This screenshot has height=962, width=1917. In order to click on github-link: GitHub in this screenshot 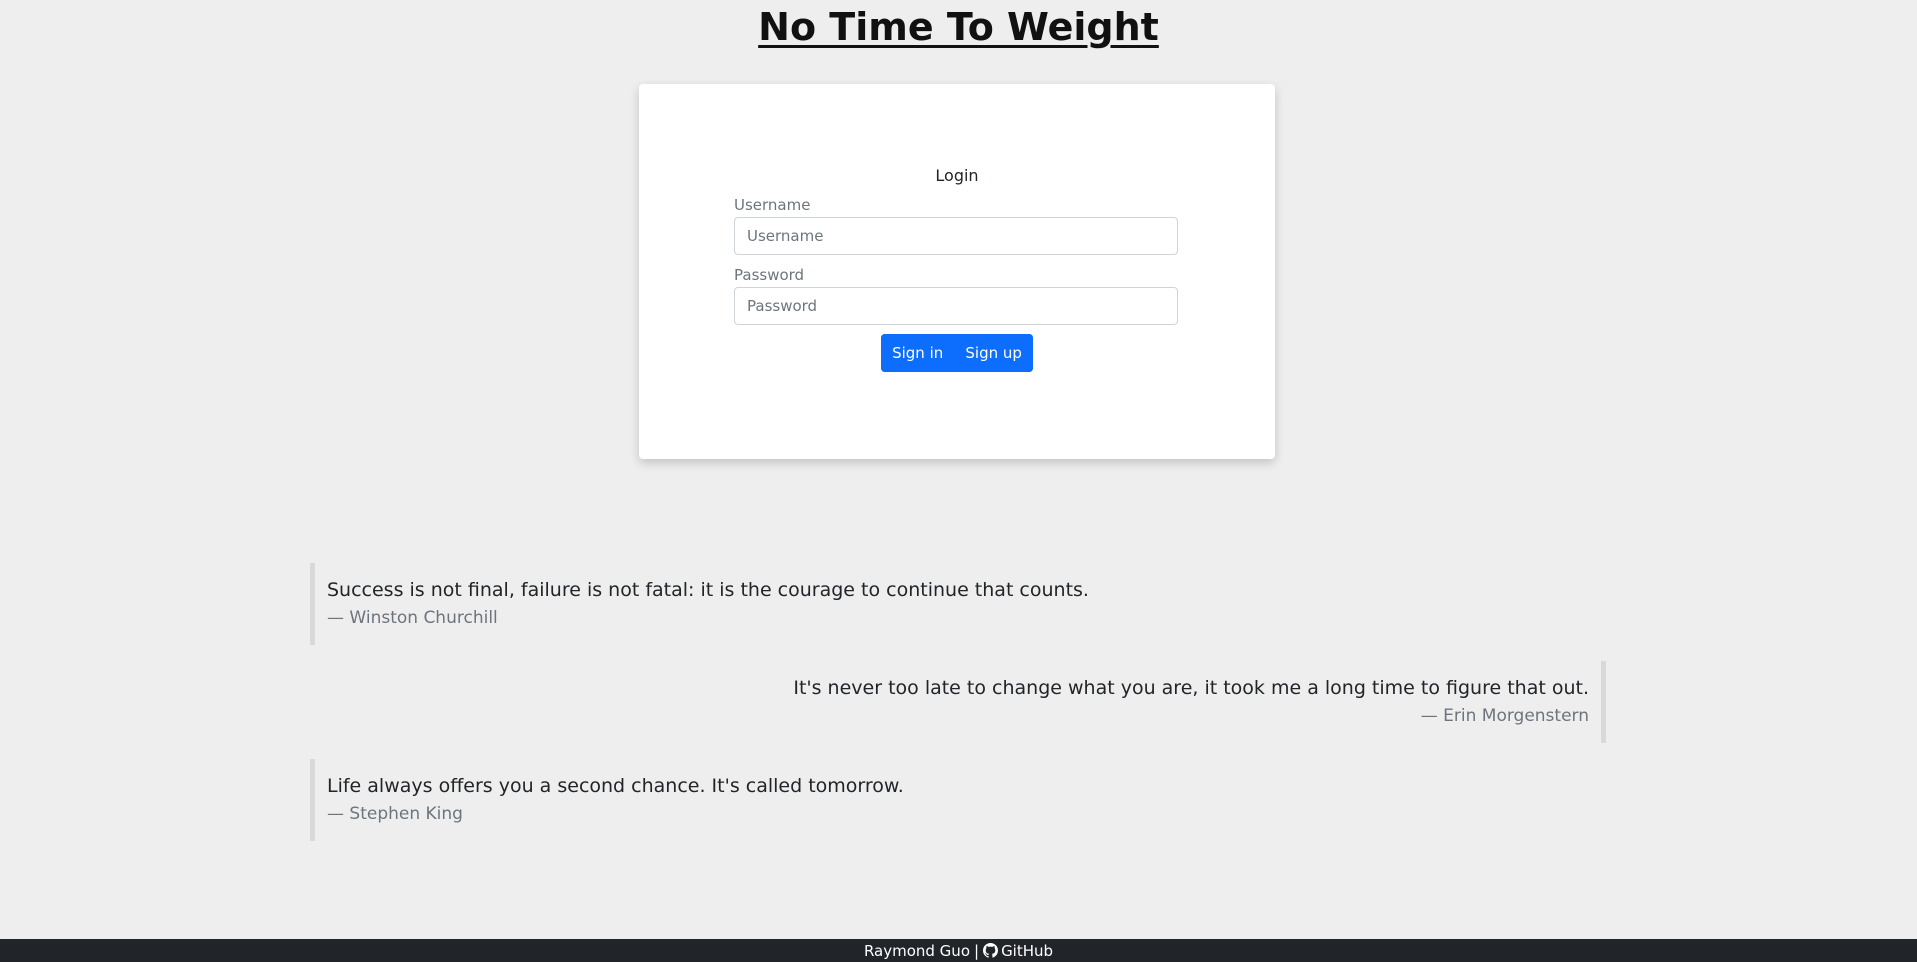, I will do `click(1018, 951)`.